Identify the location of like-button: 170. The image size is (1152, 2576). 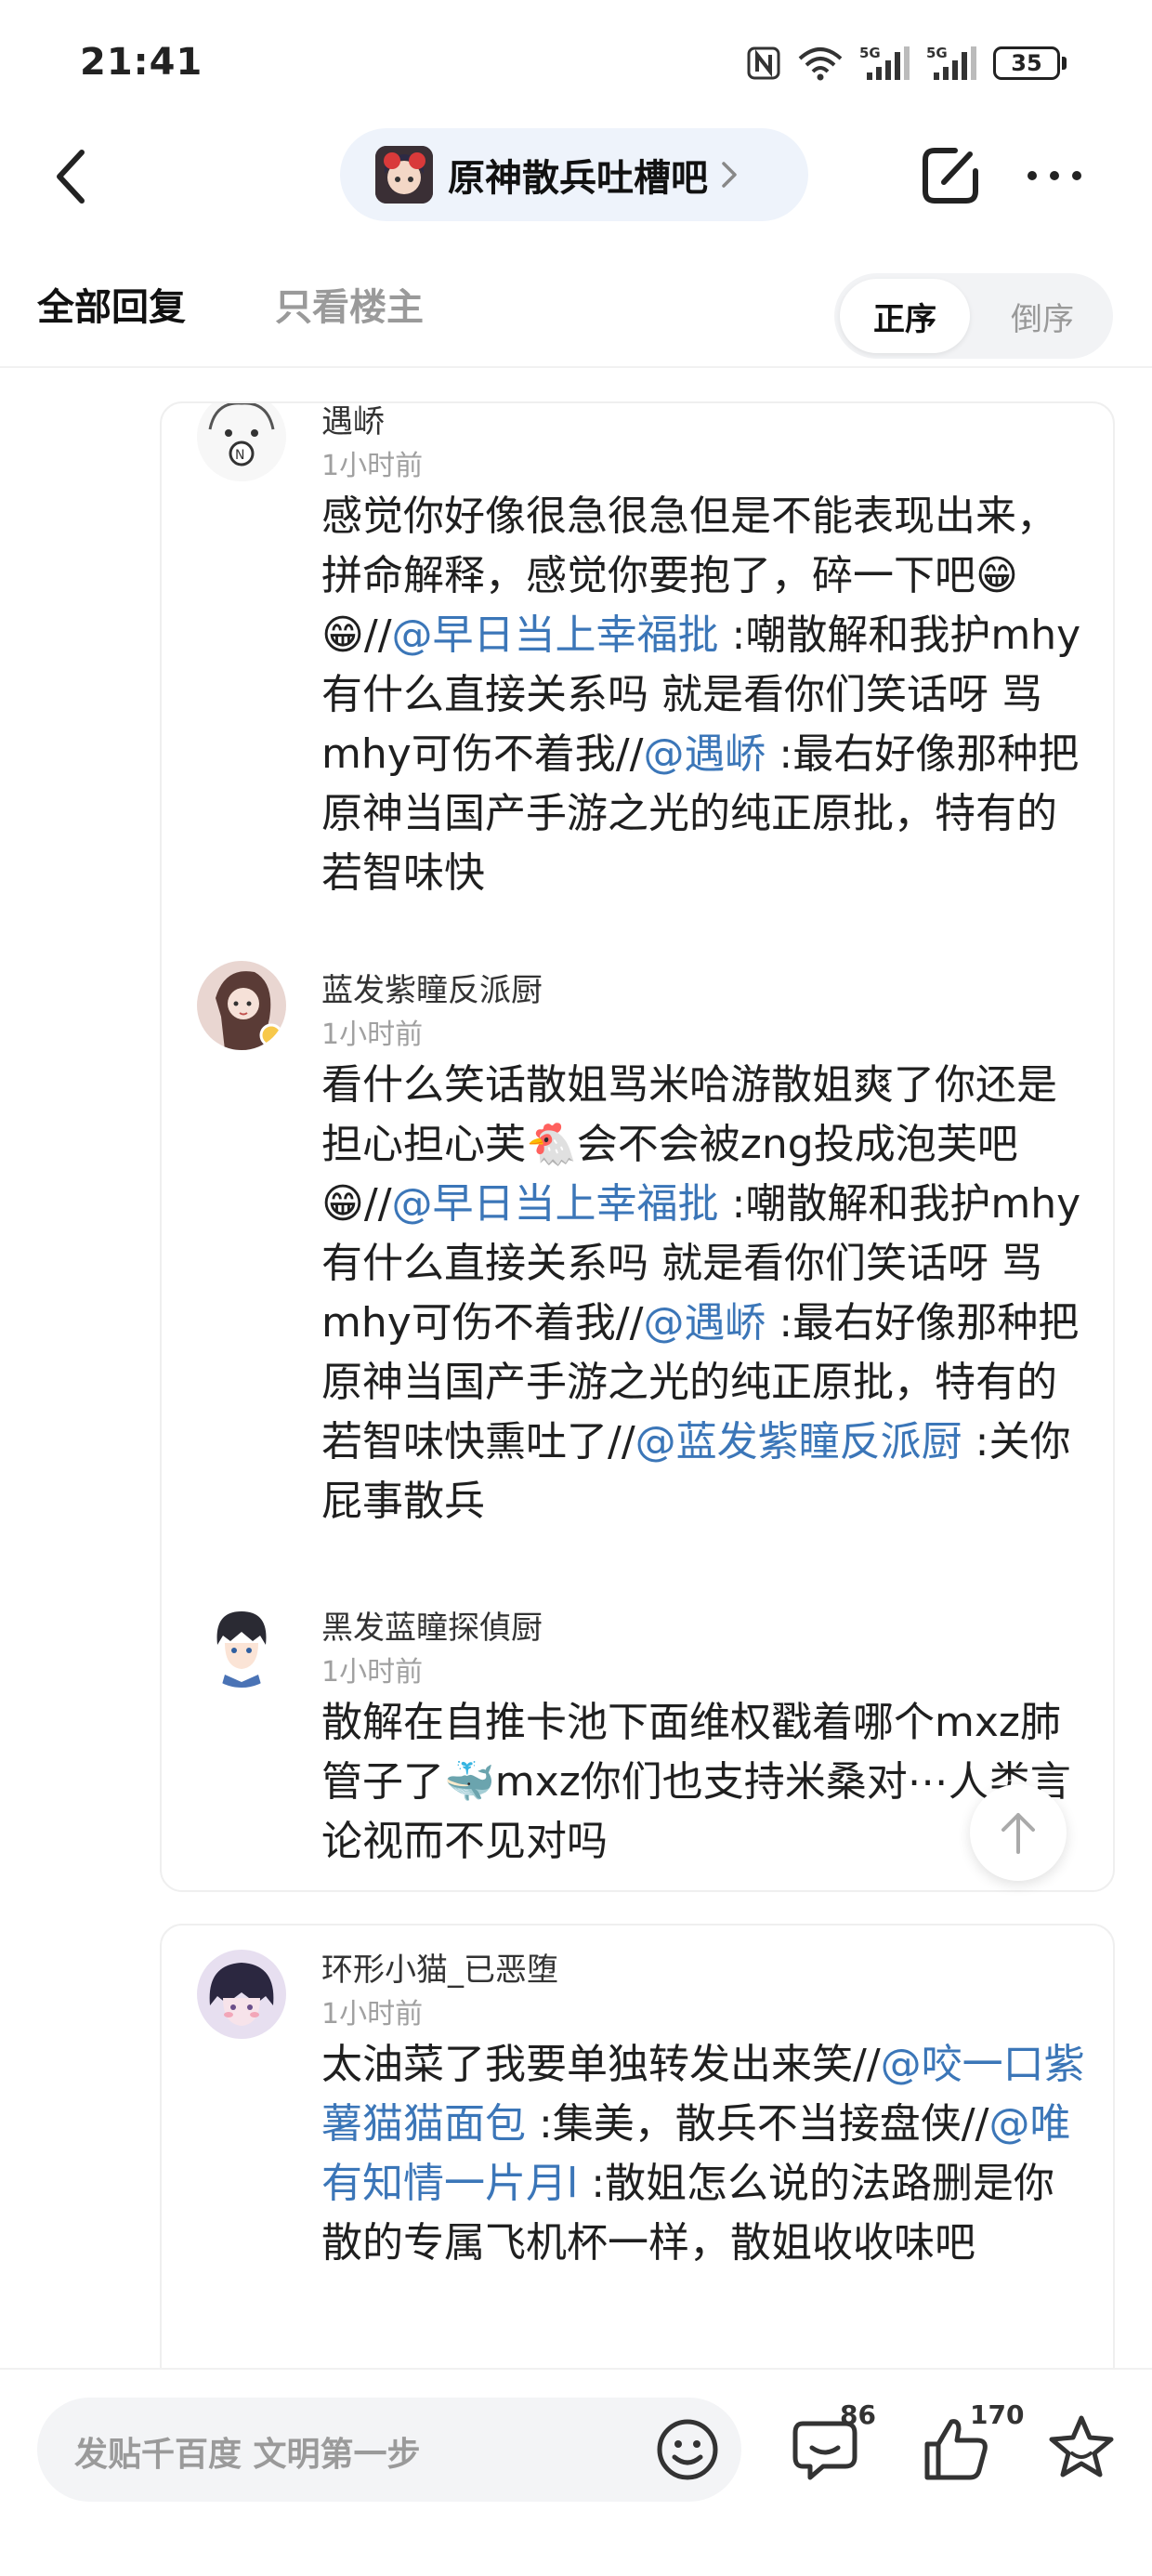
(985, 2440).